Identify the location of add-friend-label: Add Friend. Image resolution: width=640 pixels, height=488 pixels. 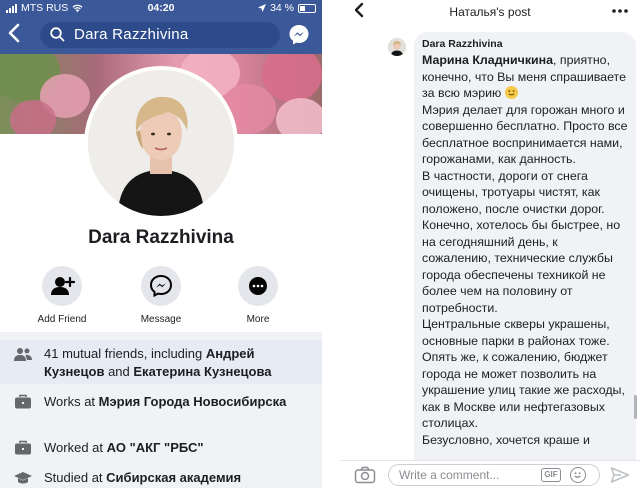
(62, 319).